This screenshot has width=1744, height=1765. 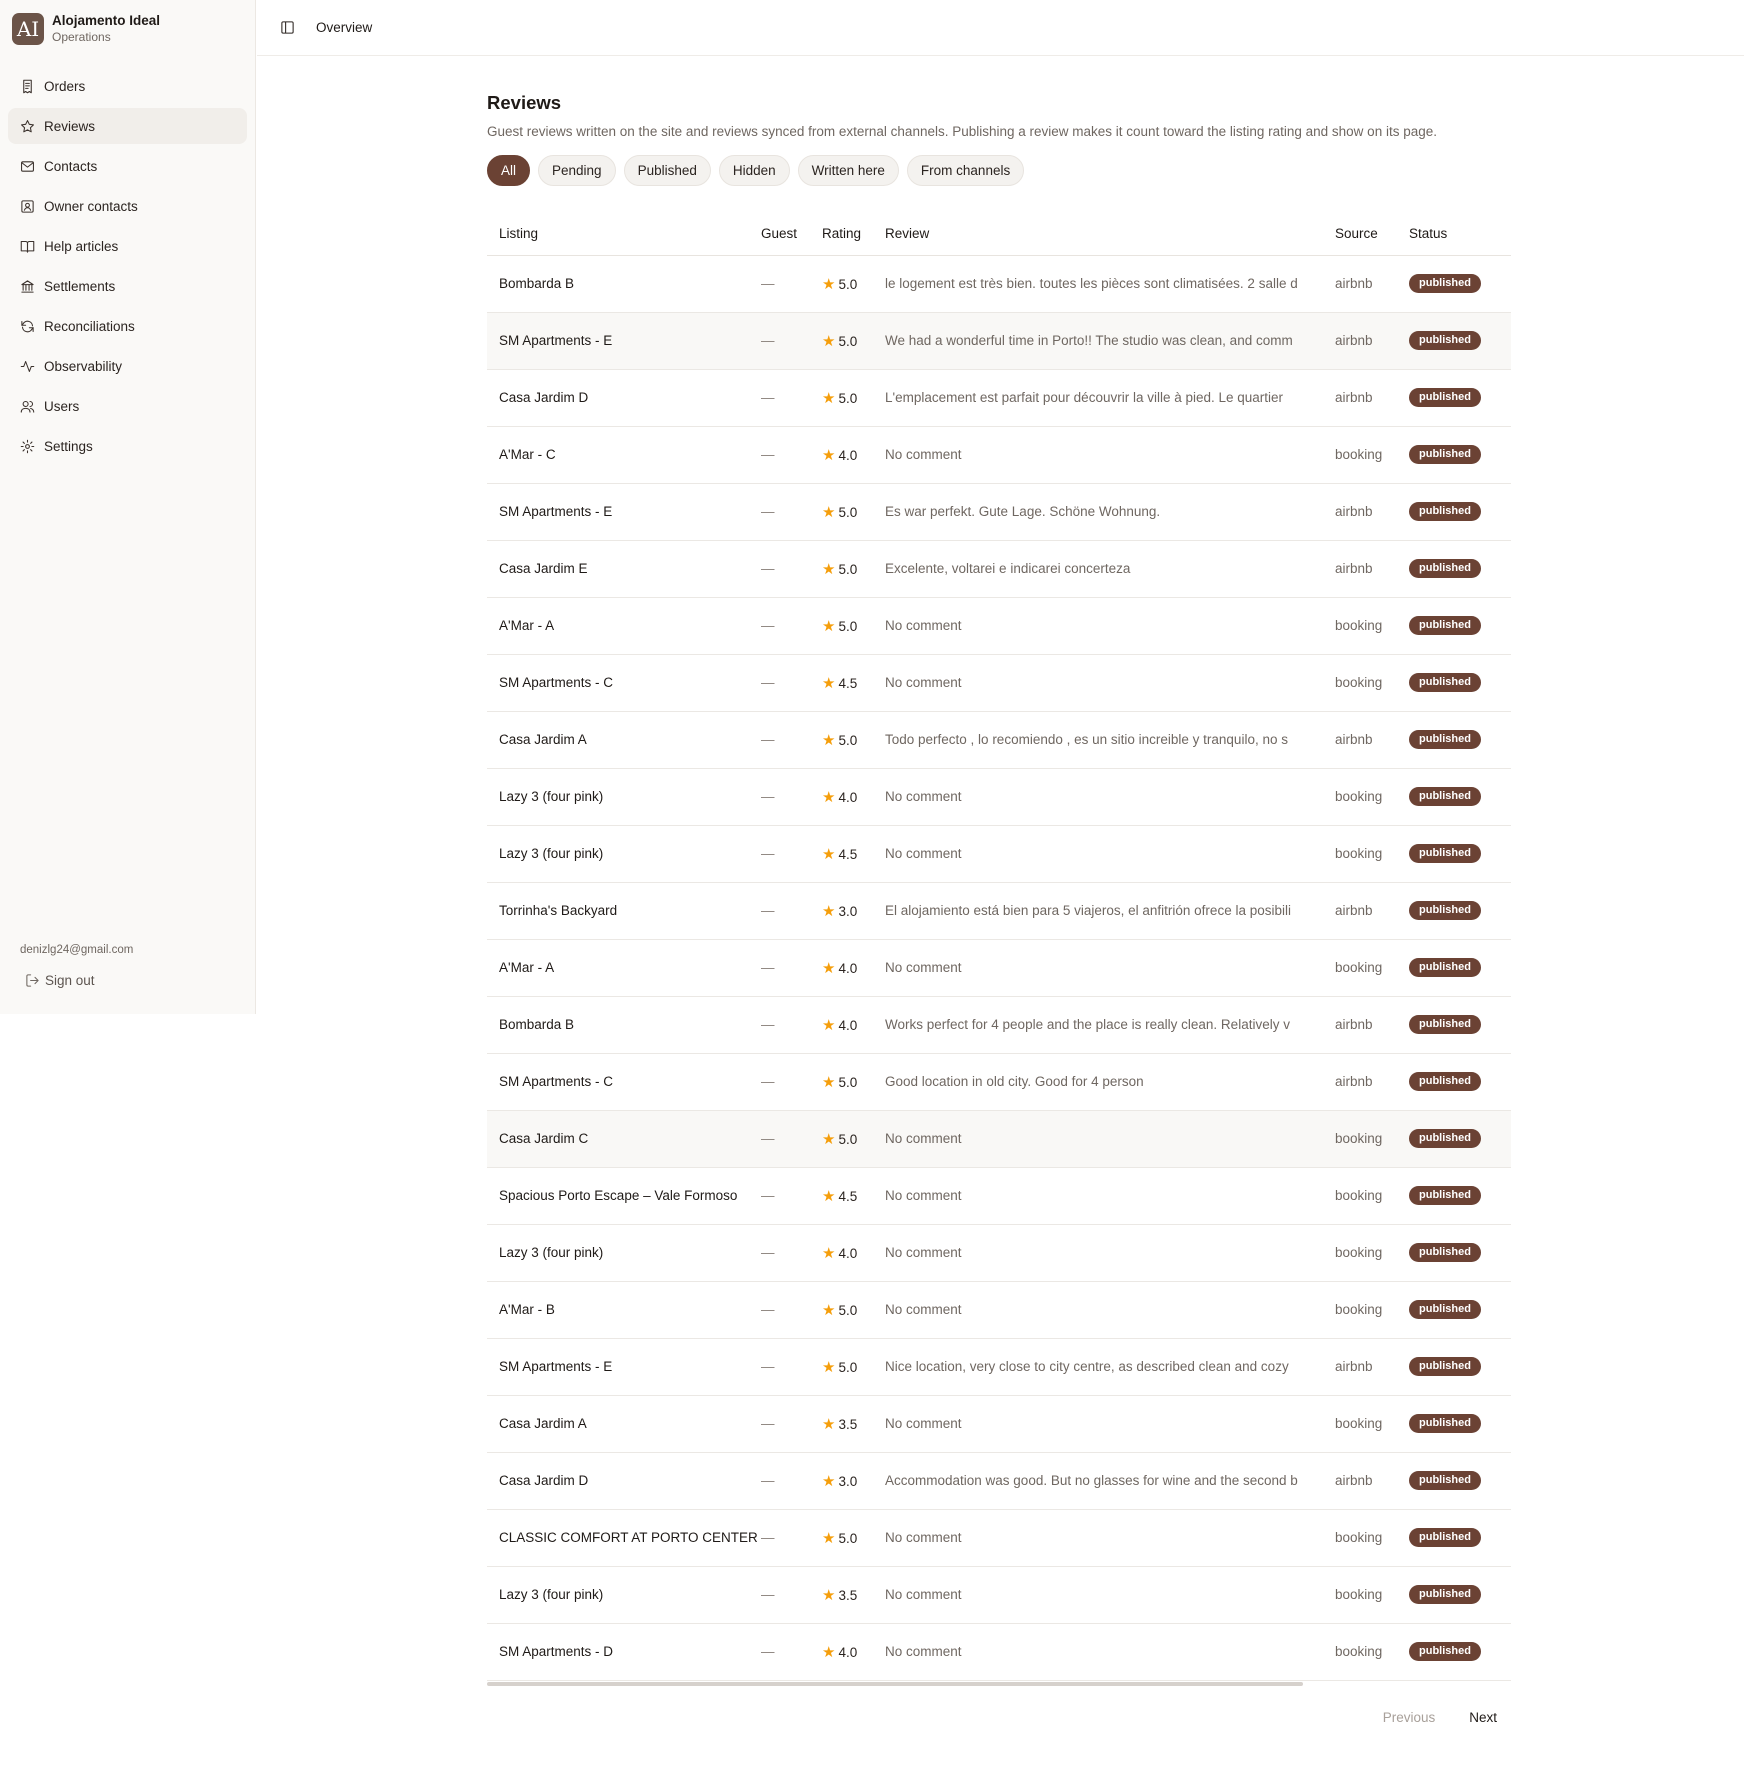 I want to click on table-row: A'Mar - B — ★ 5.0 No comment booking published, so click(x=999, y=1310).